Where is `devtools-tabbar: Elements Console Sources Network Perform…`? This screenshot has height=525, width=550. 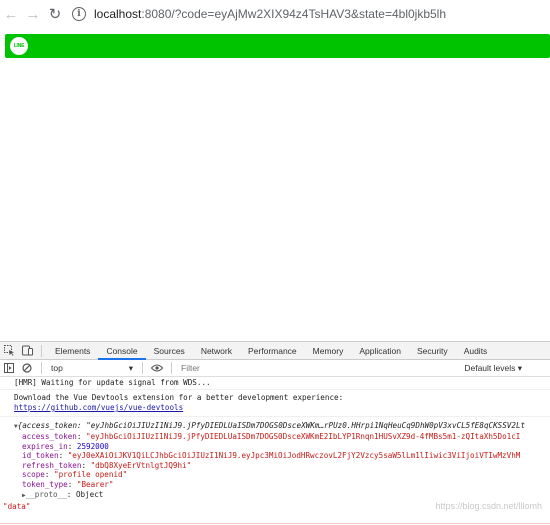
devtools-tabbar: Elements Console Sources Network Perform… is located at coordinates (275, 351).